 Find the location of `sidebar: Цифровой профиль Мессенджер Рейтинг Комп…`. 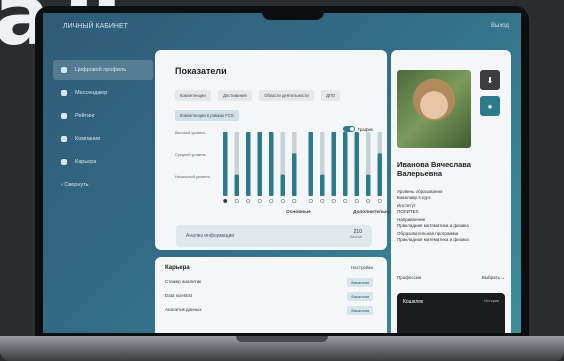

sidebar: Цифровой профиль Мессенджер Рейтинг Комп… is located at coordinates (103, 124).